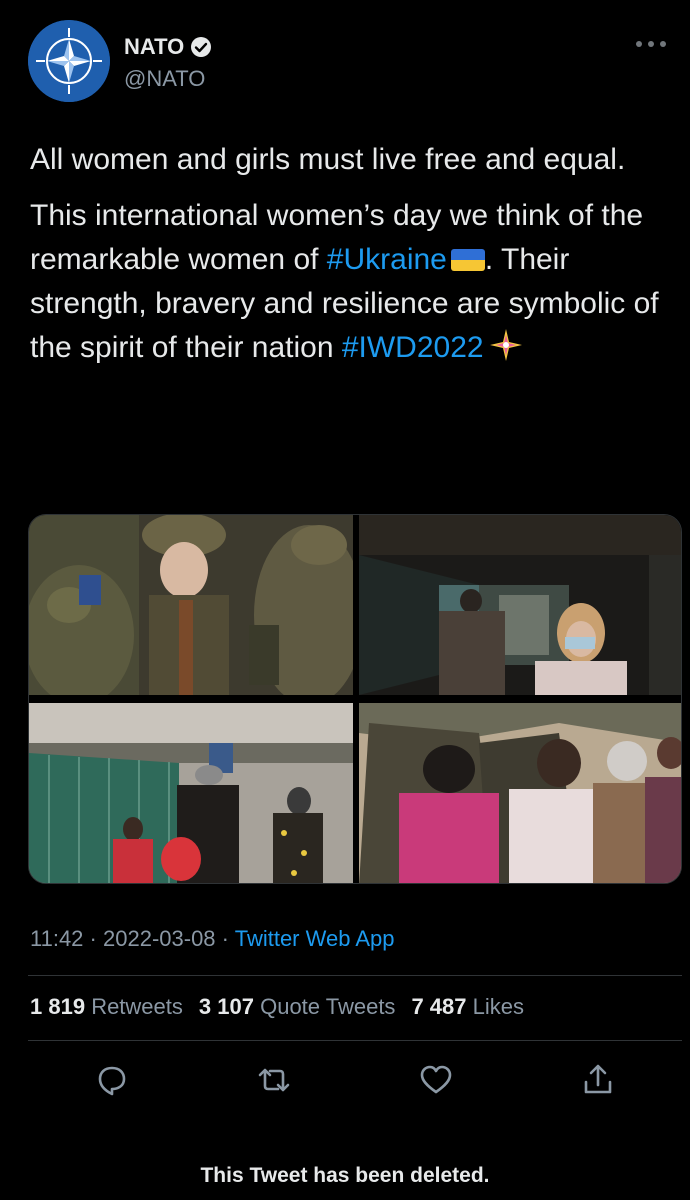 Image resolution: width=690 pixels, height=1200 pixels. Describe the element at coordinates (154, 47) in the screenshot. I see `display-name: NATO` at that location.